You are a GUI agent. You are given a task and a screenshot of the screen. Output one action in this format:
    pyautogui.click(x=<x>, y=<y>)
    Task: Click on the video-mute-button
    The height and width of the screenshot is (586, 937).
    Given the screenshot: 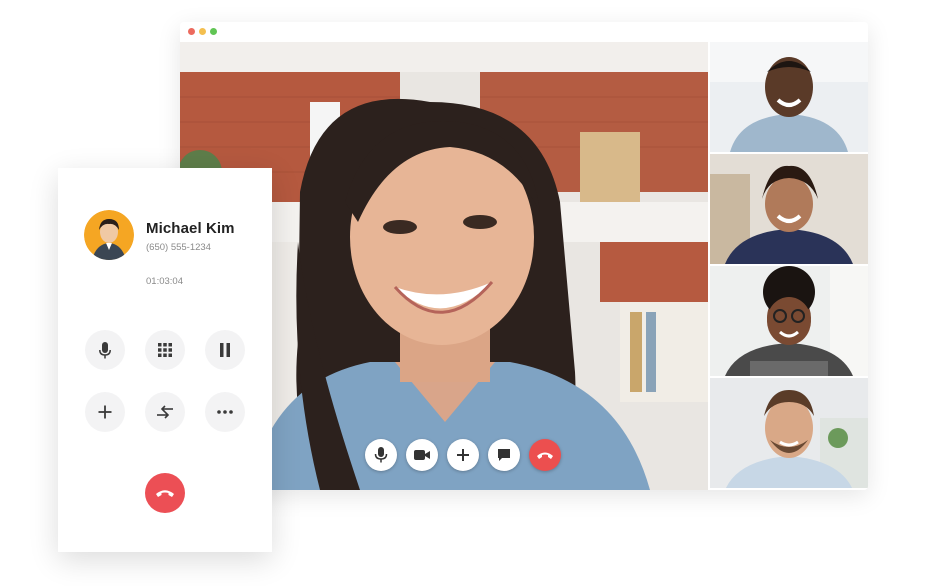 What is the action you would take?
    pyautogui.click(x=381, y=455)
    